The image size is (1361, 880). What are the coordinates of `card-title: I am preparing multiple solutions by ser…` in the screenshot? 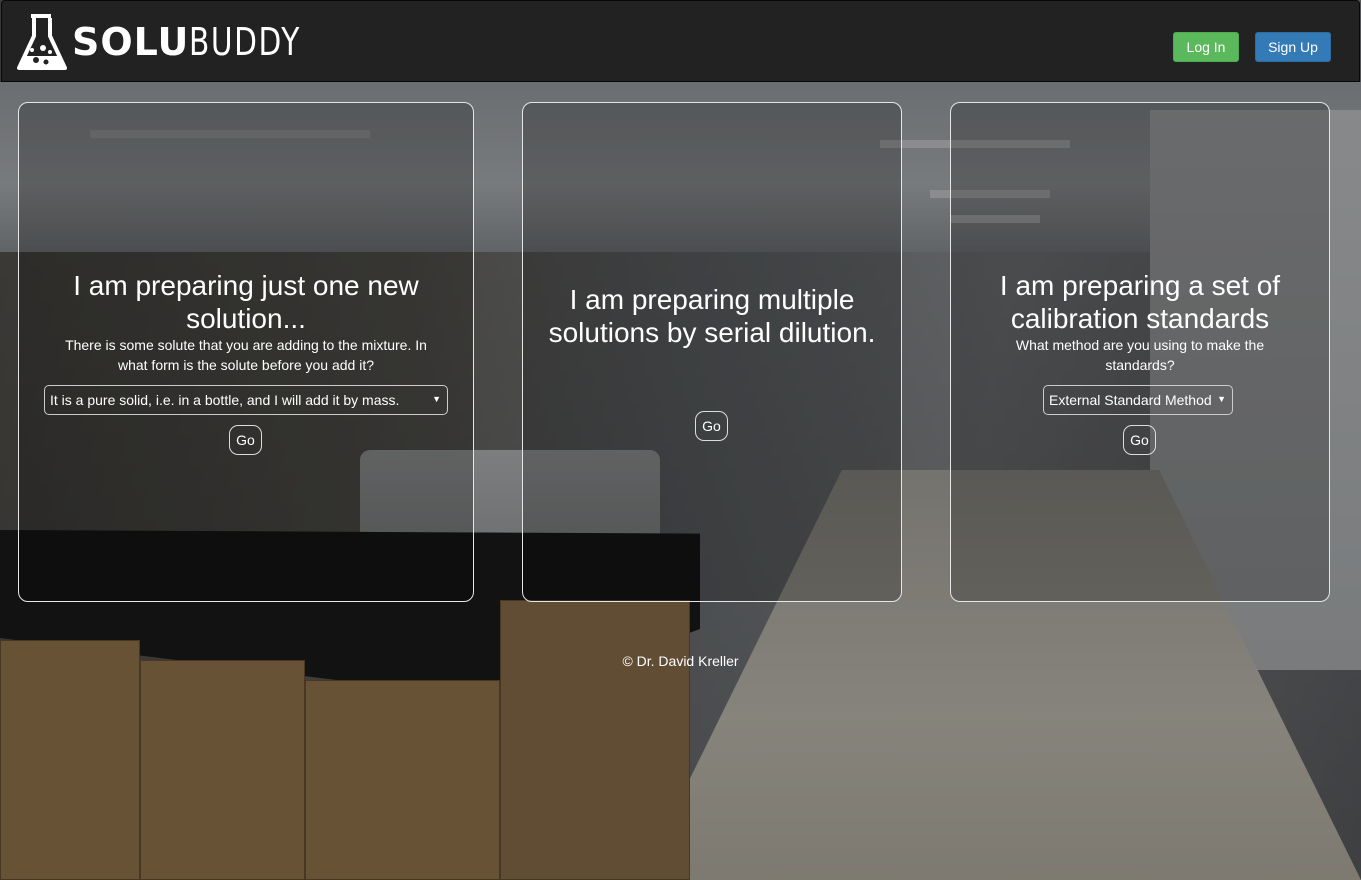 It's located at (712, 316).